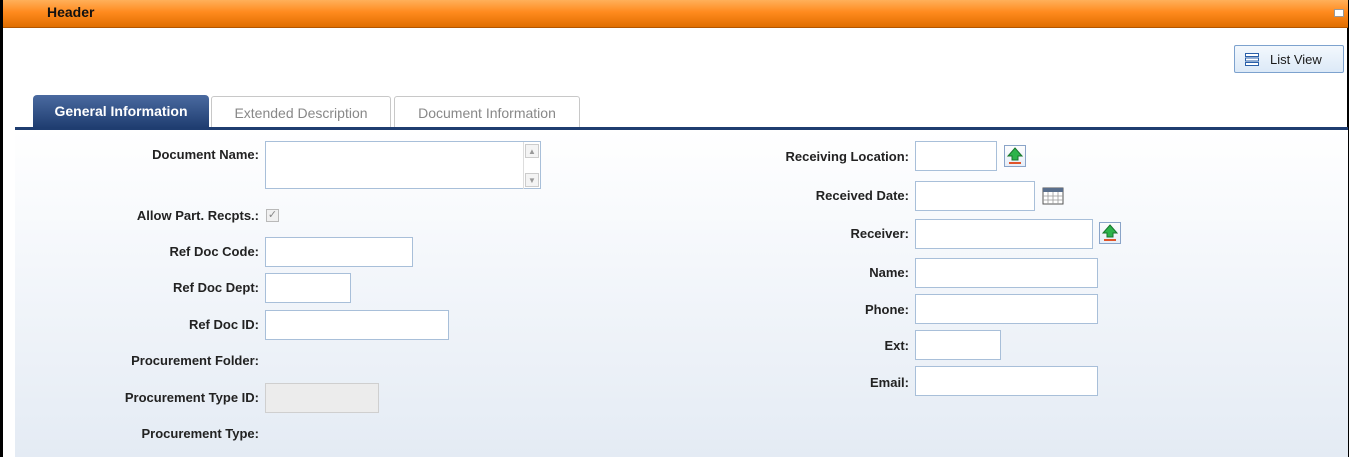 The height and width of the screenshot is (457, 1351). What do you see at coordinates (531, 165) in the screenshot?
I see `document-name-scrollbar: ▲ ▼` at bounding box center [531, 165].